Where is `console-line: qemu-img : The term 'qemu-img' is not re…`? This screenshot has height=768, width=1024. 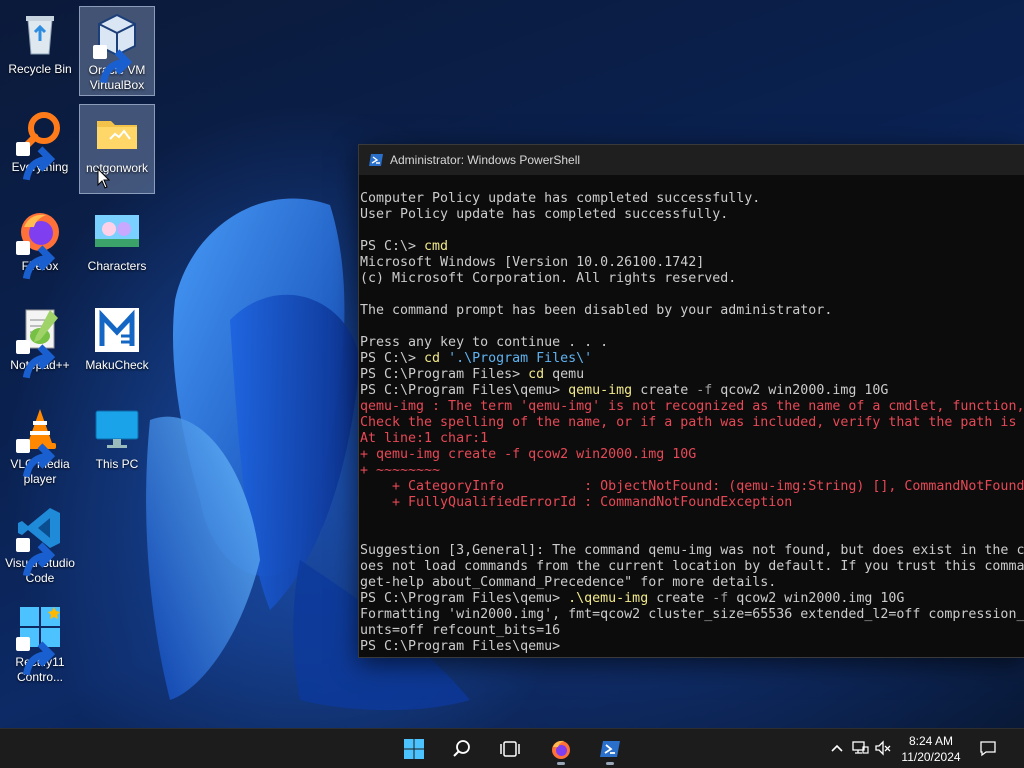 console-line: qemu-img : The term 'qemu-img' is not re… is located at coordinates (692, 407).